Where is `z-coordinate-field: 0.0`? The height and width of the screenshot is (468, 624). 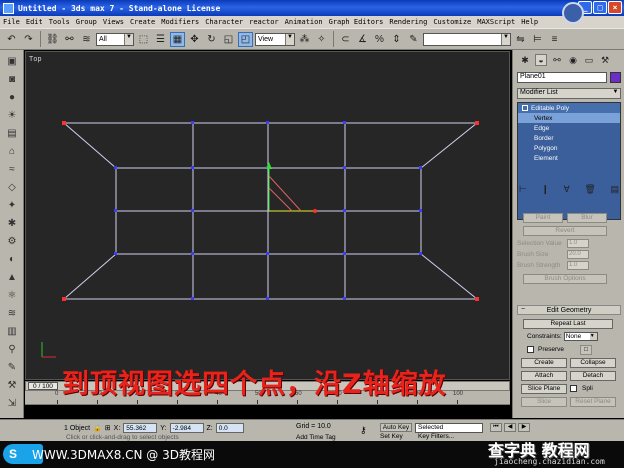
z-coordinate-field: 0.0 is located at coordinates (229, 428).